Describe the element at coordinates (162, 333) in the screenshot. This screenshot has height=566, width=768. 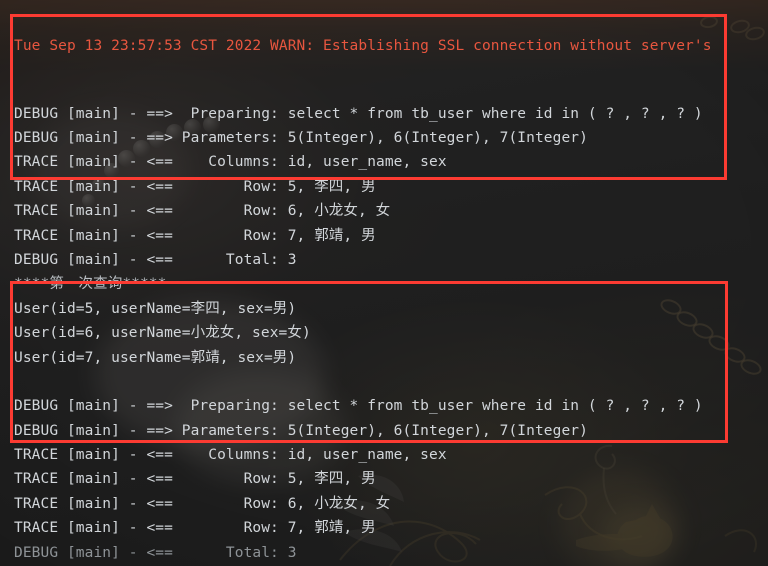
I see `log-line: User(id=6, userName=小龙女, sex=女)` at that location.